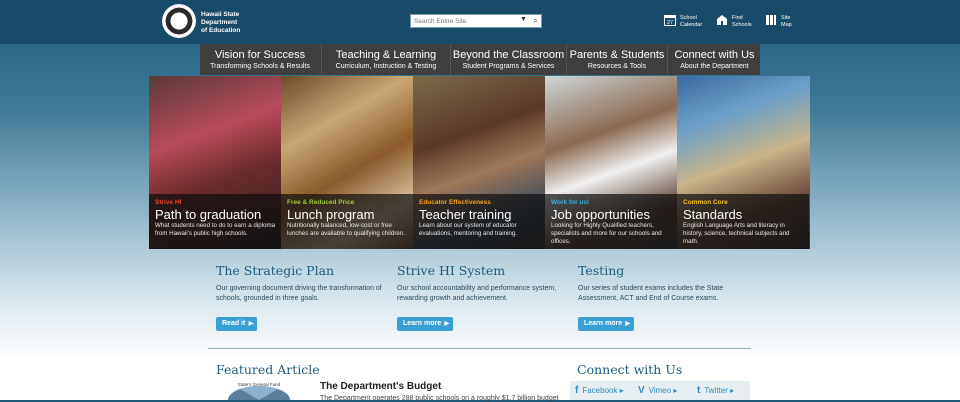 Image resolution: width=960 pixels, height=402 pixels. Describe the element at coordinates (570, 202) in the screenshot. I see `hero-tag: Work for us!` at that location.